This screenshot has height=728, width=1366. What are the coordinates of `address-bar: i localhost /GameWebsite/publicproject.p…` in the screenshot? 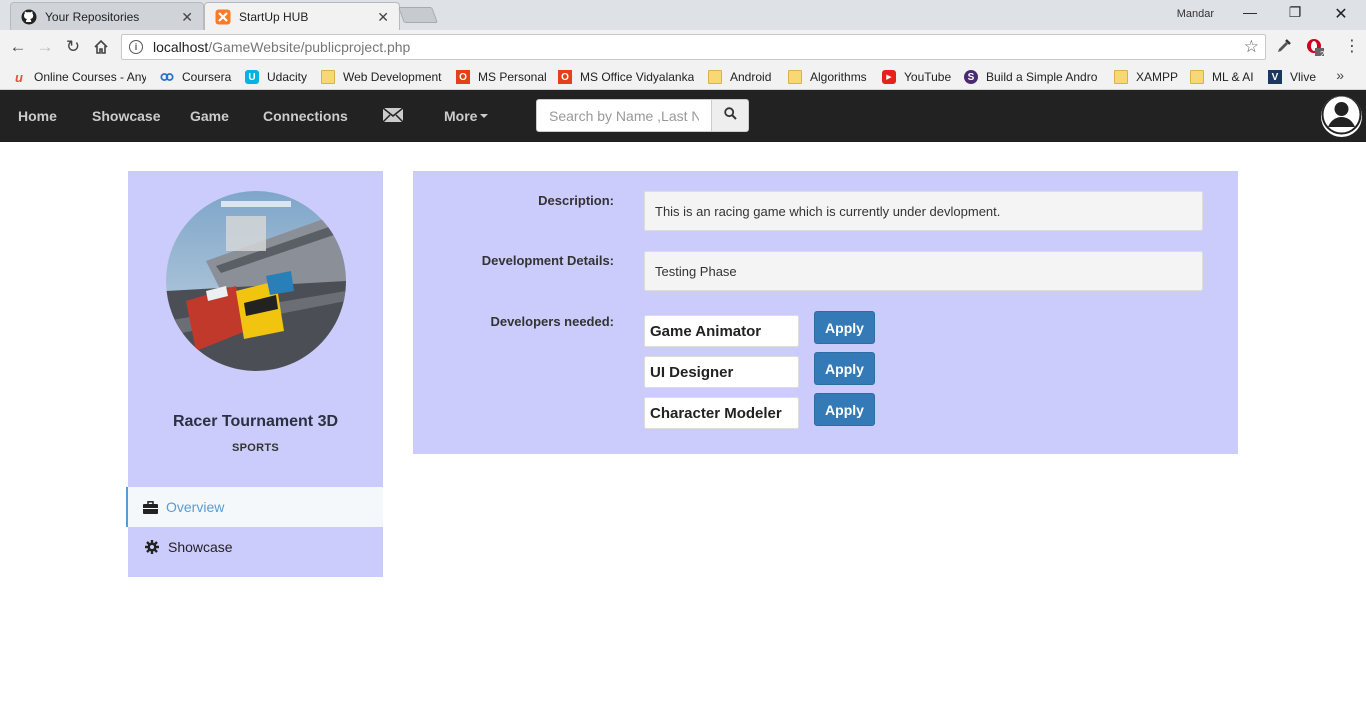 It's located at (693, 47).